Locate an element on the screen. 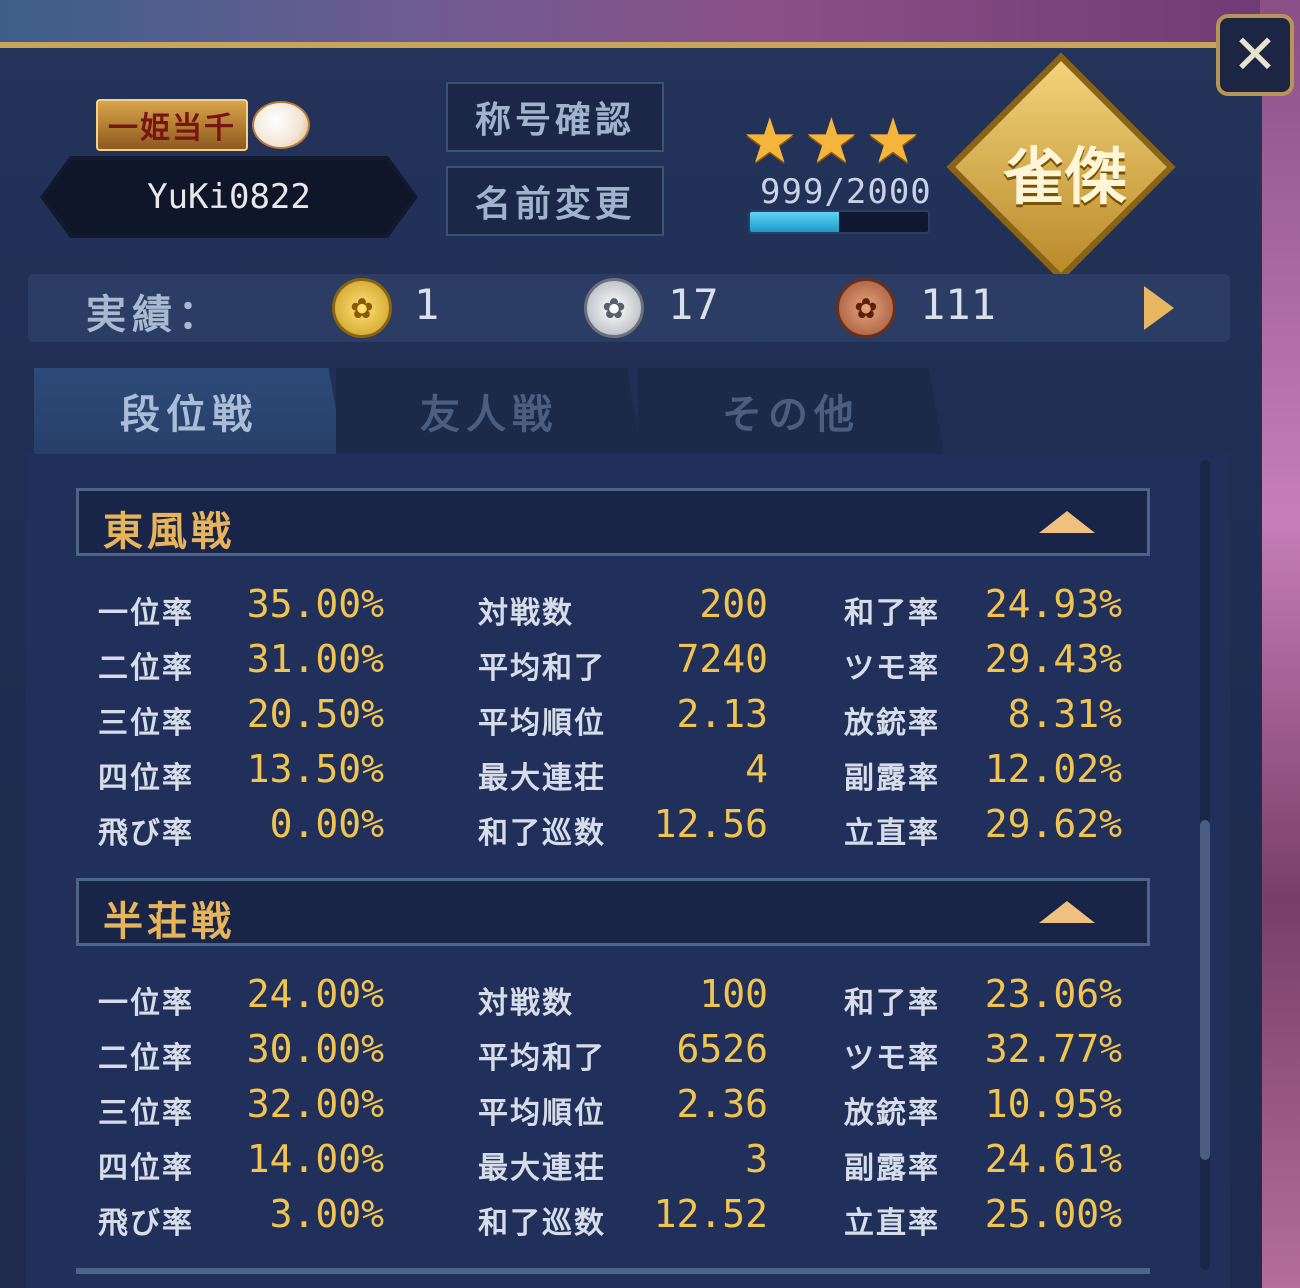 The image size is (1300, 1288). close-icon: ✕ is located at coordinates (1255, 54).